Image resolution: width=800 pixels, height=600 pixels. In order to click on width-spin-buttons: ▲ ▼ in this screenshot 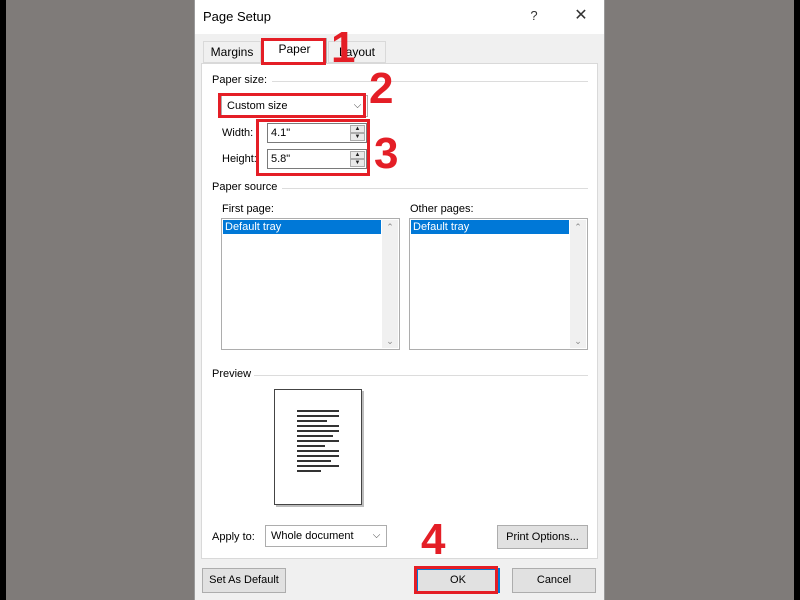, I will do `click(357, 133)`.